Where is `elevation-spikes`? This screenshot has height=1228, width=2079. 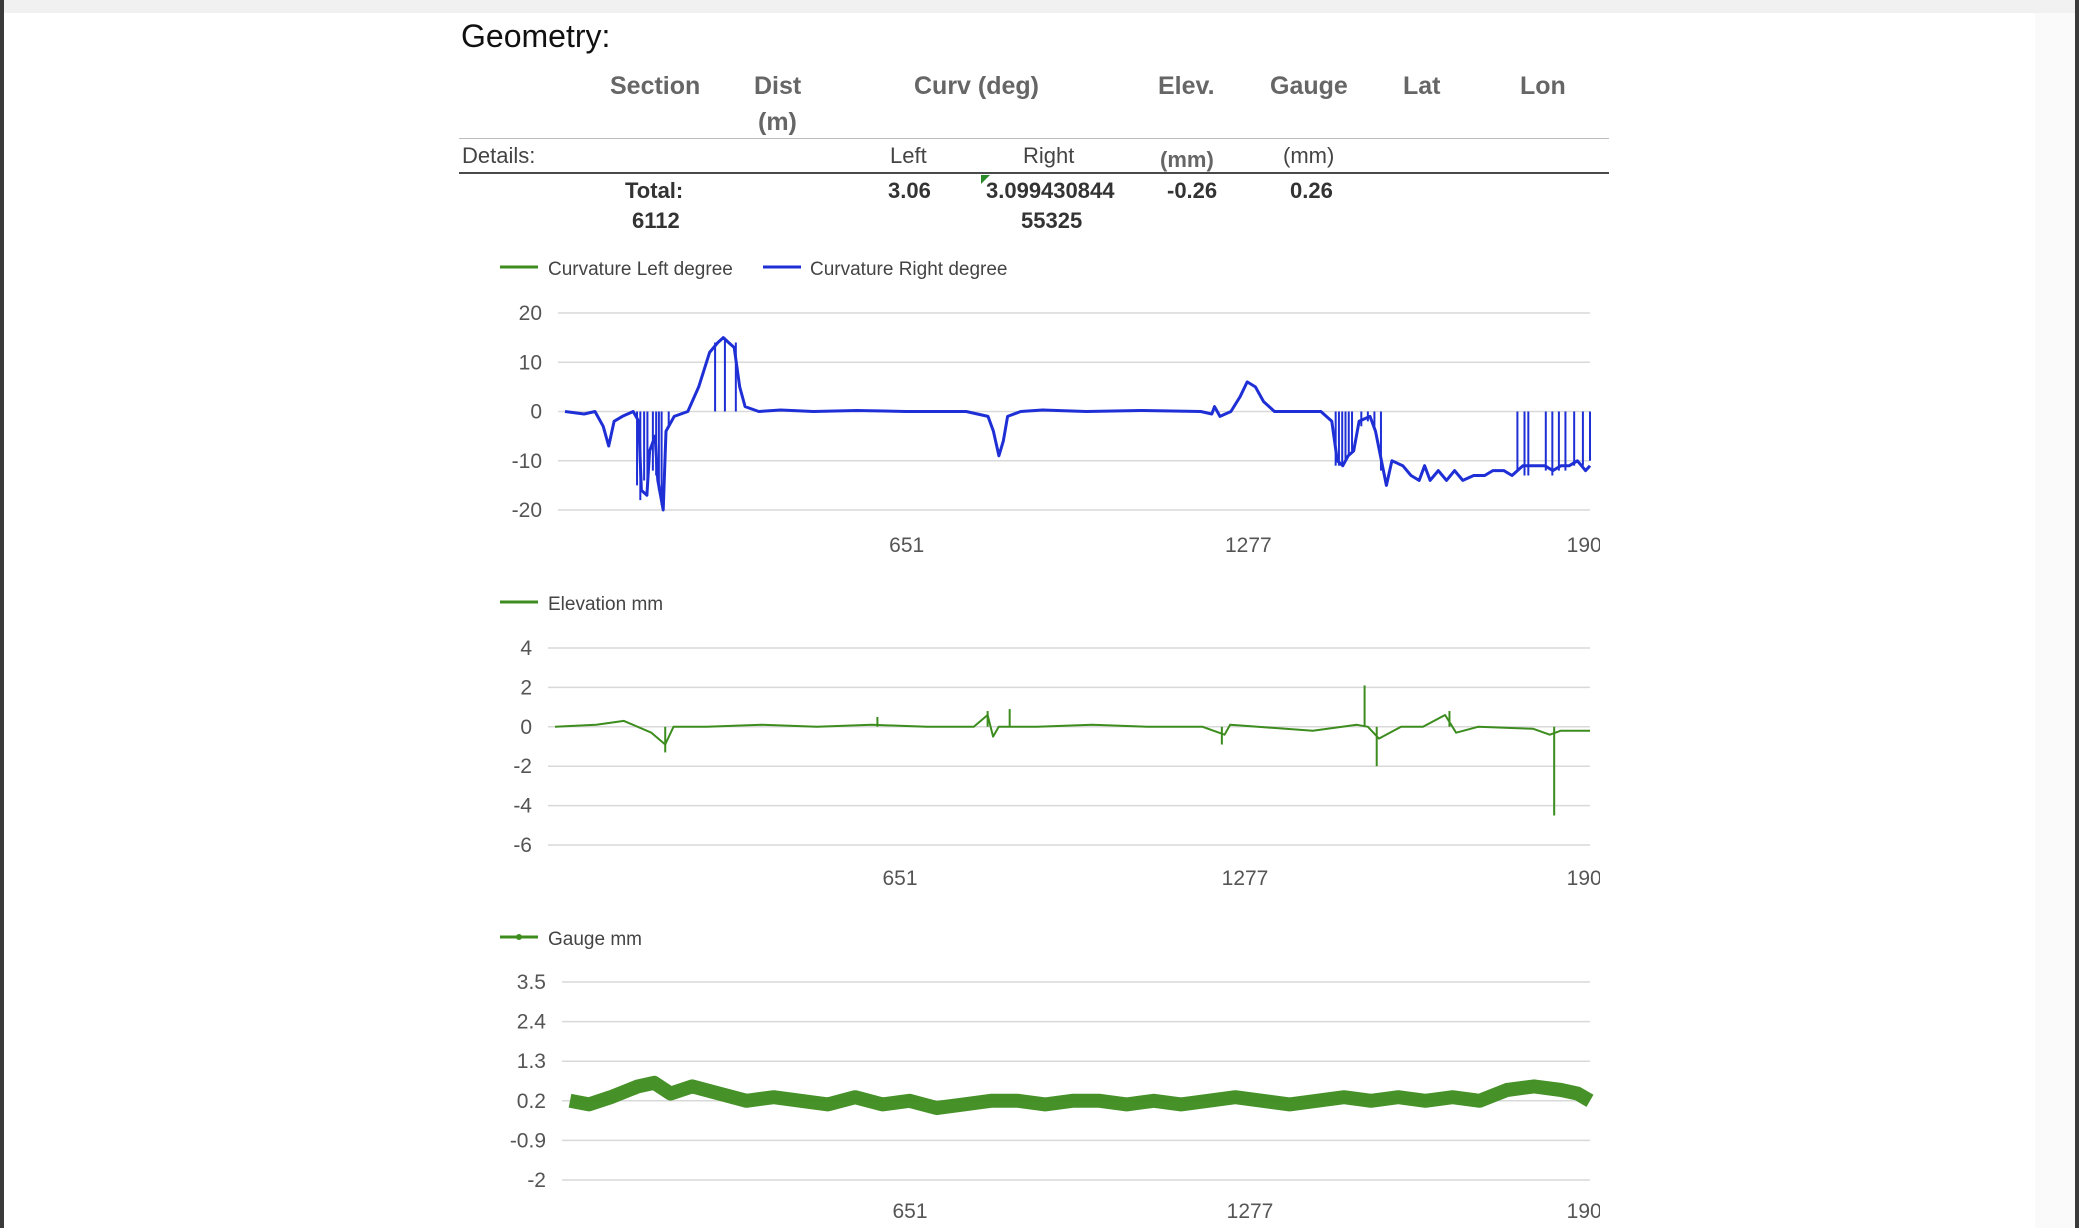
elevation-spikes is located at coordinates (1110, 750).